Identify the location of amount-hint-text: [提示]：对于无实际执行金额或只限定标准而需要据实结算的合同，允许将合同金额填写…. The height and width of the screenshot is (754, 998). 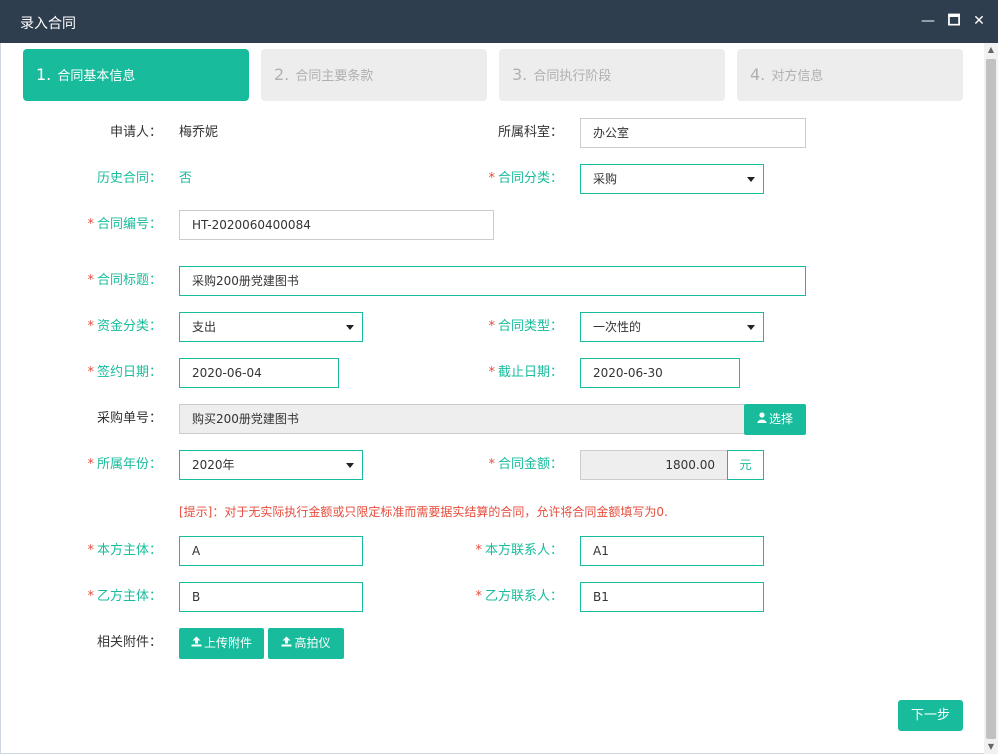
(423, 512).